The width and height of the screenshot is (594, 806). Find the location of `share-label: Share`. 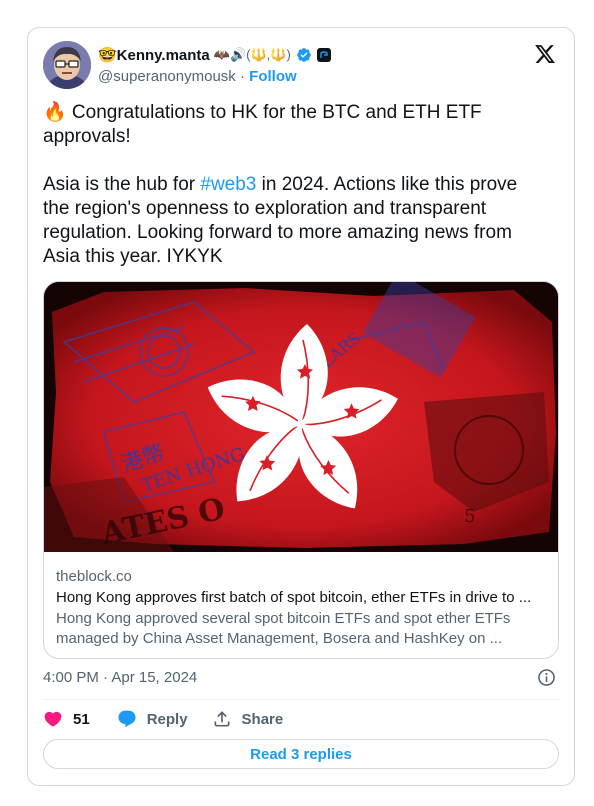

share-label: Share is located at coordinates (262, 719).